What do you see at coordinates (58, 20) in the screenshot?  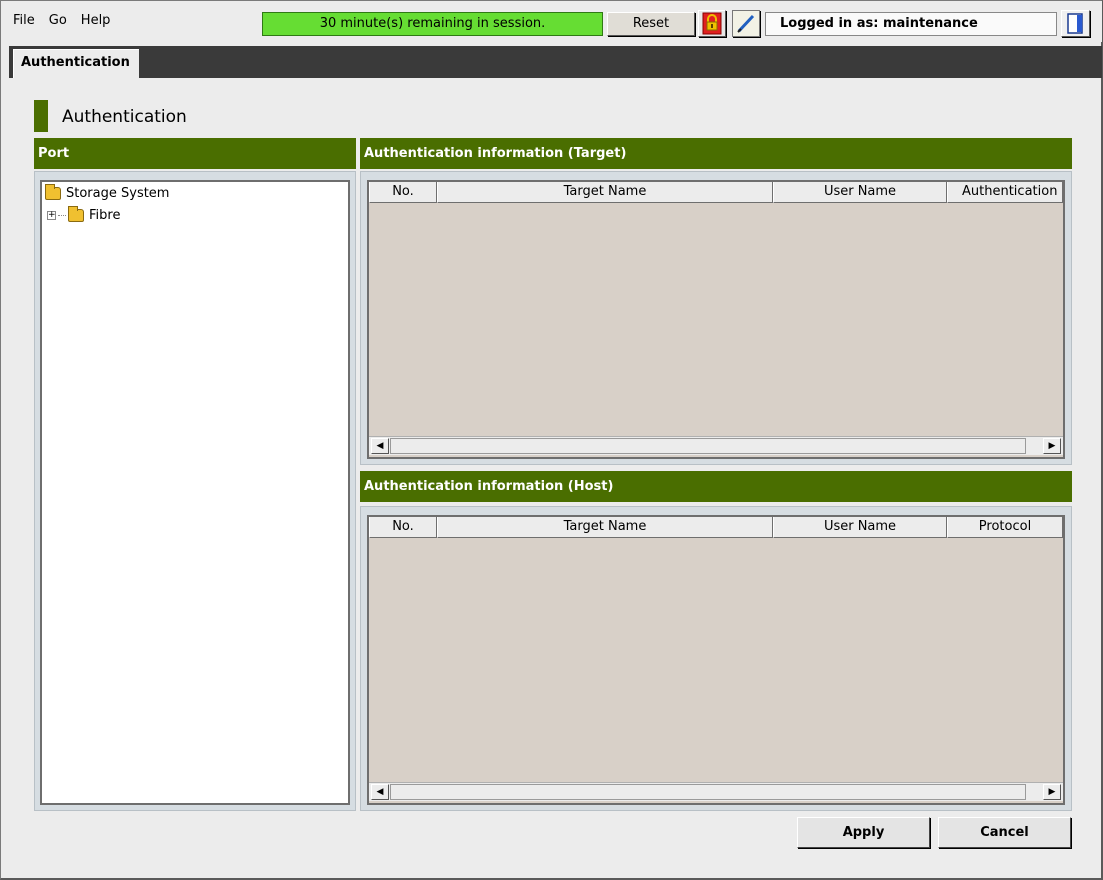 I see `menu-go: Go` at bounding box center [58, 20].